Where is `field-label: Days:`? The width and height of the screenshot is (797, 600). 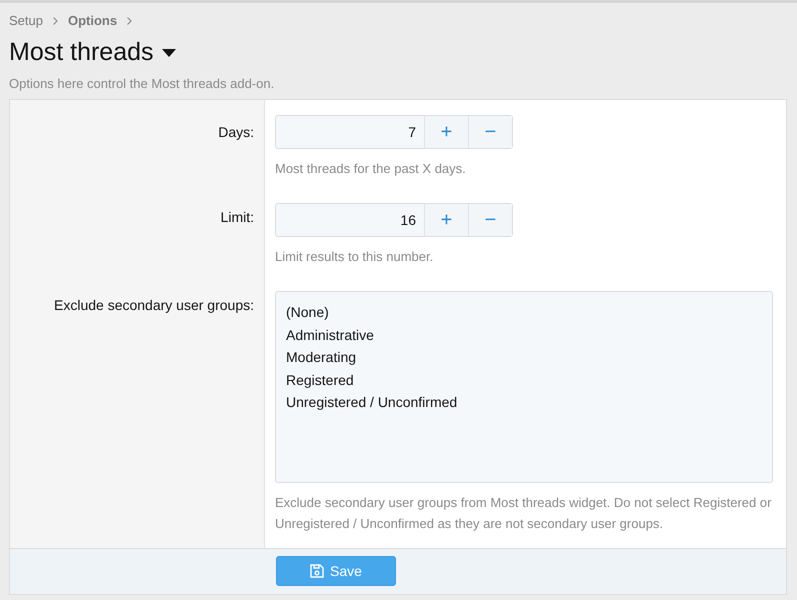
field-label: Days: is located at coordinates (236, 132).